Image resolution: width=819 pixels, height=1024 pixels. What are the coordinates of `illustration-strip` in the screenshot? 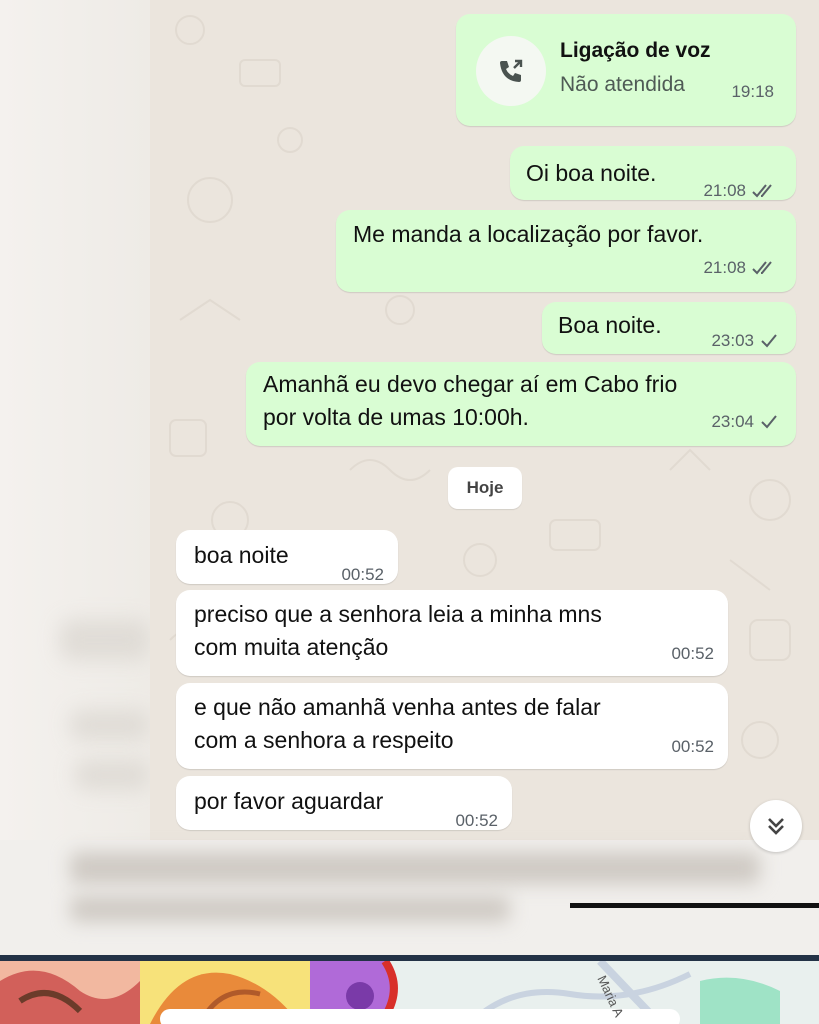 It's located at (409, 992).